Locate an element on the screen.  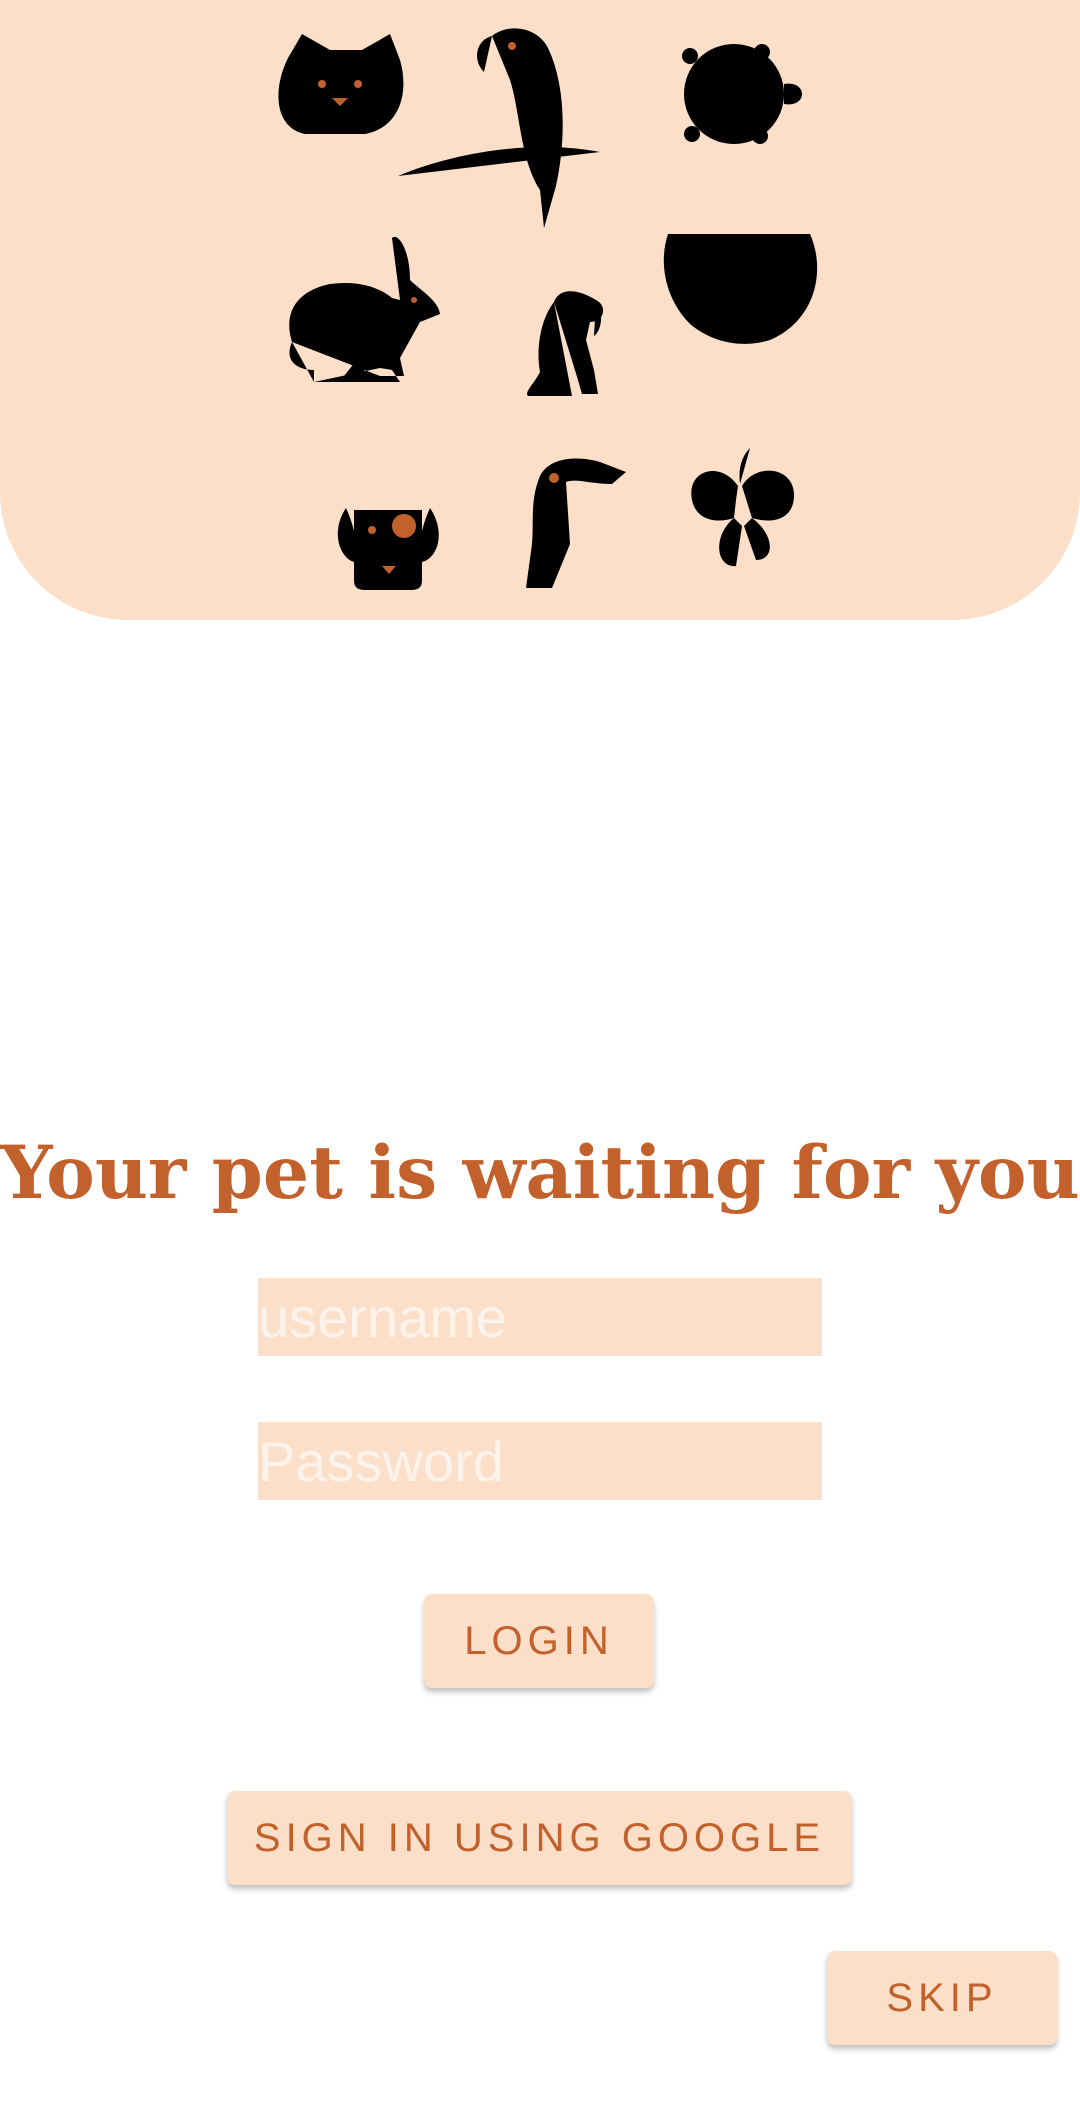
turtle-icon is located at coordinates (742, 94).